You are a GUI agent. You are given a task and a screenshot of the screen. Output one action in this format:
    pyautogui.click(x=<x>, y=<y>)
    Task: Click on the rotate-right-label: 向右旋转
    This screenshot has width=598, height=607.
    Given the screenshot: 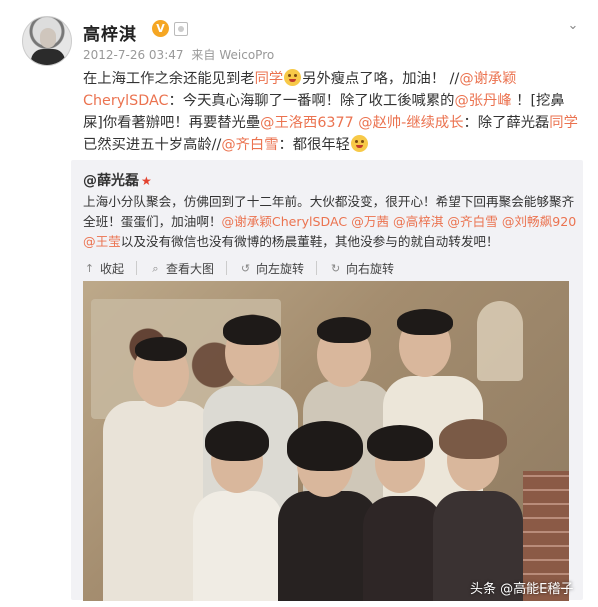 What is the action you would take?
    pyautogui.click(x=370, y=268)
    